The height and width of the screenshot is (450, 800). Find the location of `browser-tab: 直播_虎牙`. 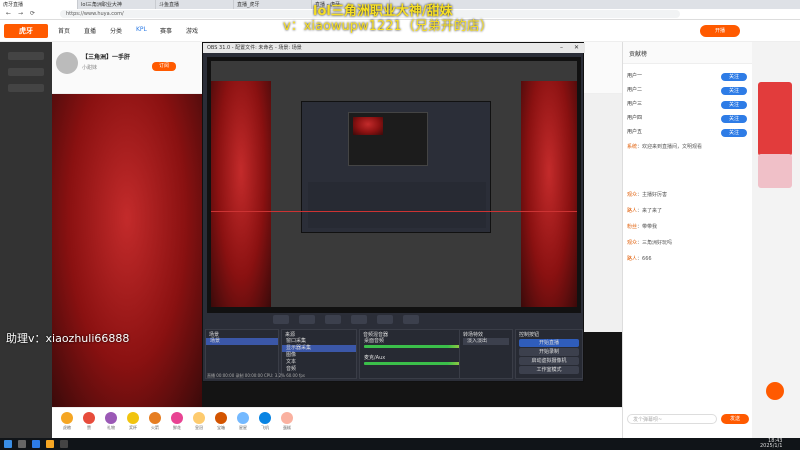

browser-tab: 直播_虎牙 is located at coordinates (273, 4).